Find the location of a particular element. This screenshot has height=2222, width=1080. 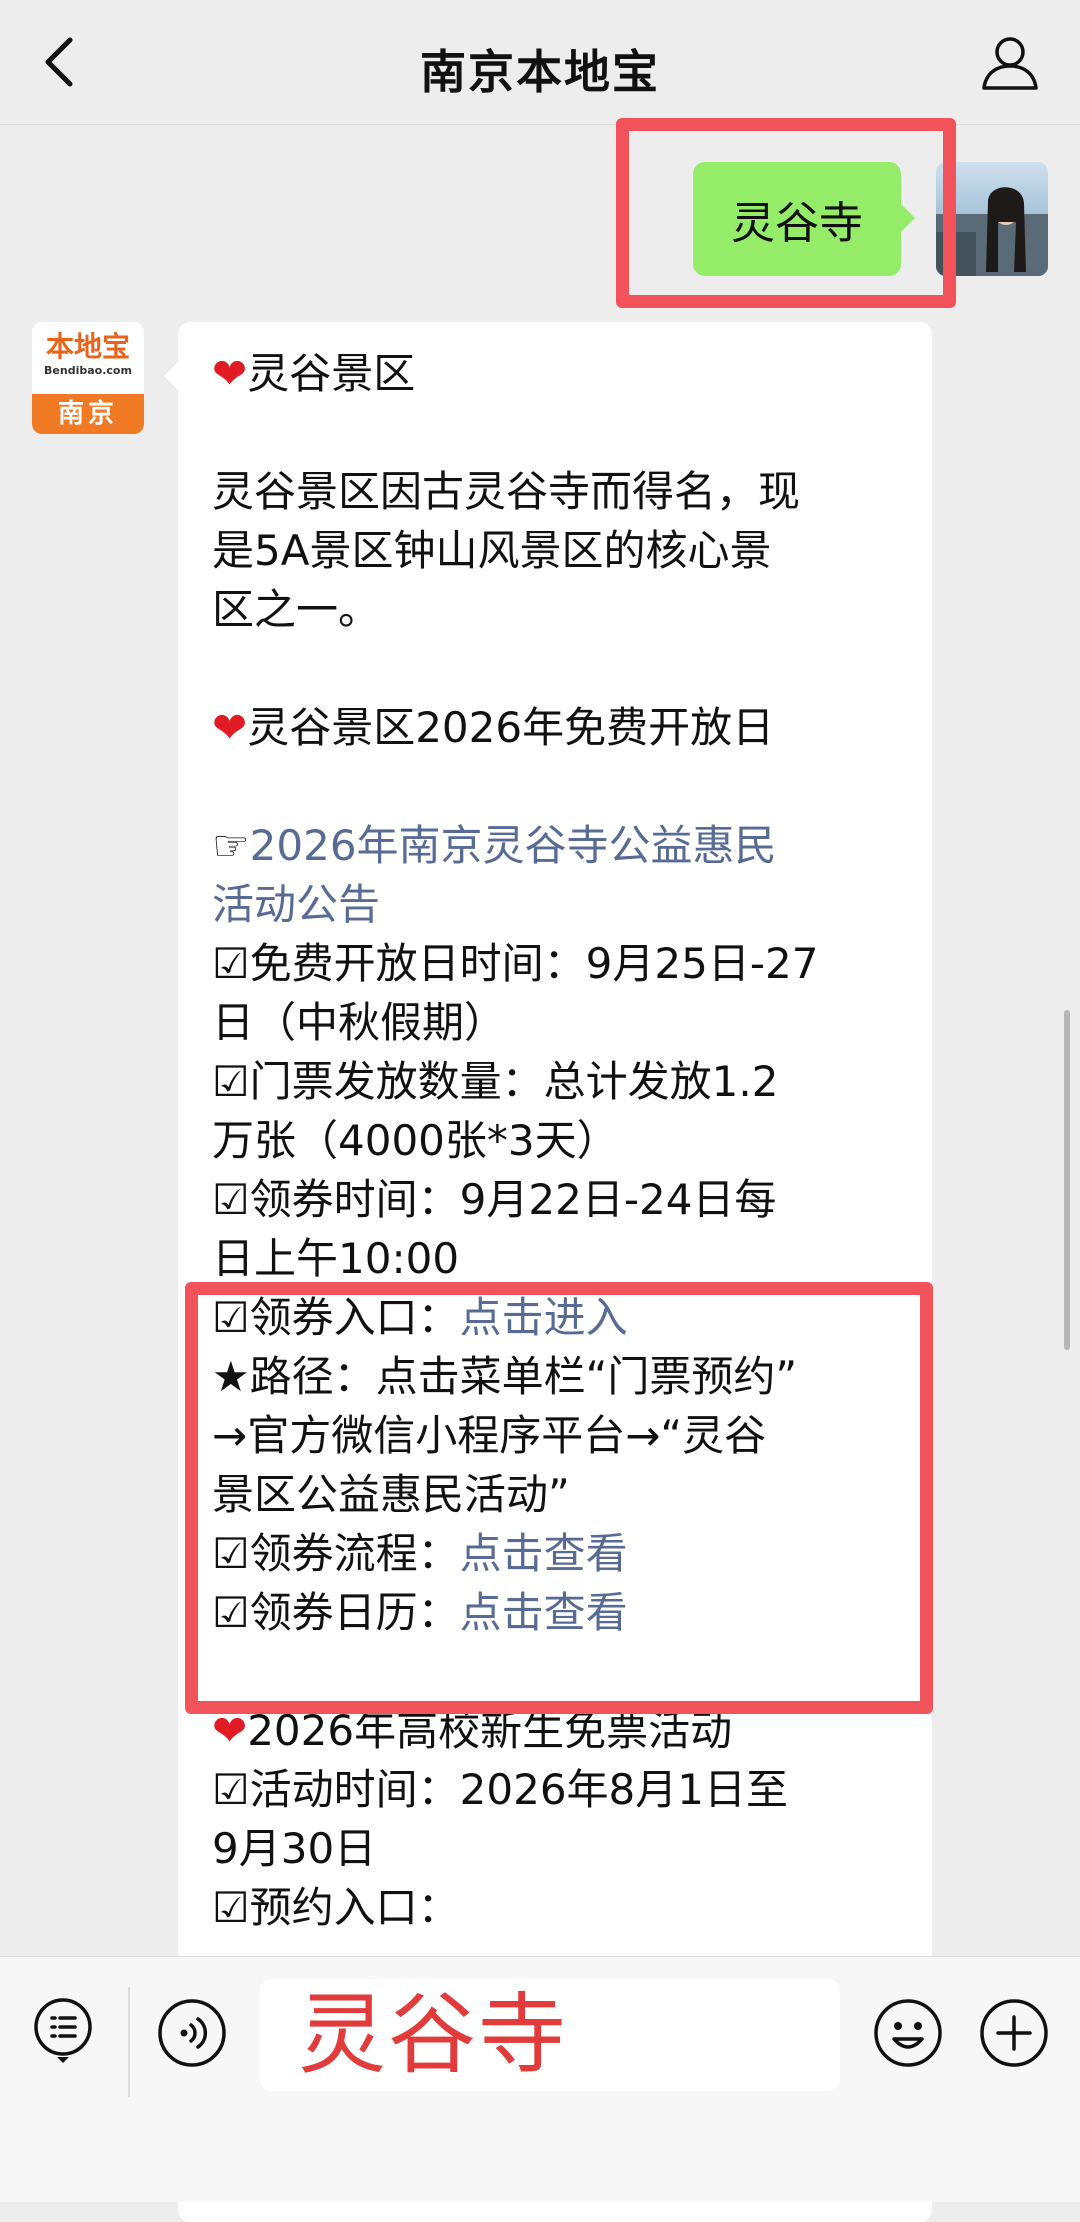

input-bar: 灵谷寺 is located at coordinates (540, 2079).